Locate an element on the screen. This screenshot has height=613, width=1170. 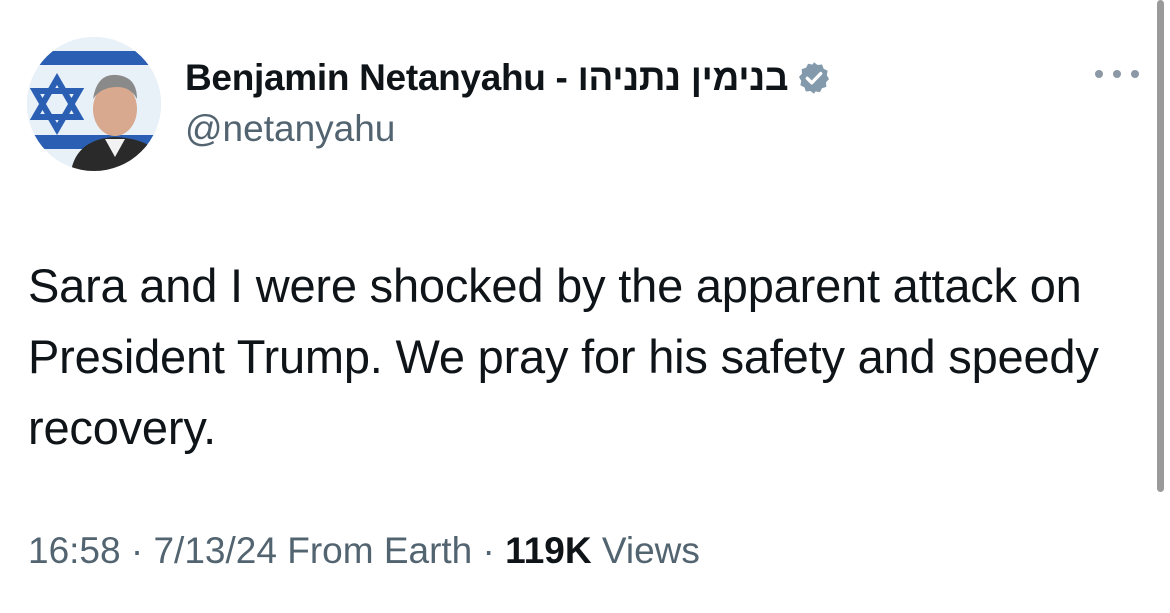
verified-badge-icon is located at coordinates (814, 78).